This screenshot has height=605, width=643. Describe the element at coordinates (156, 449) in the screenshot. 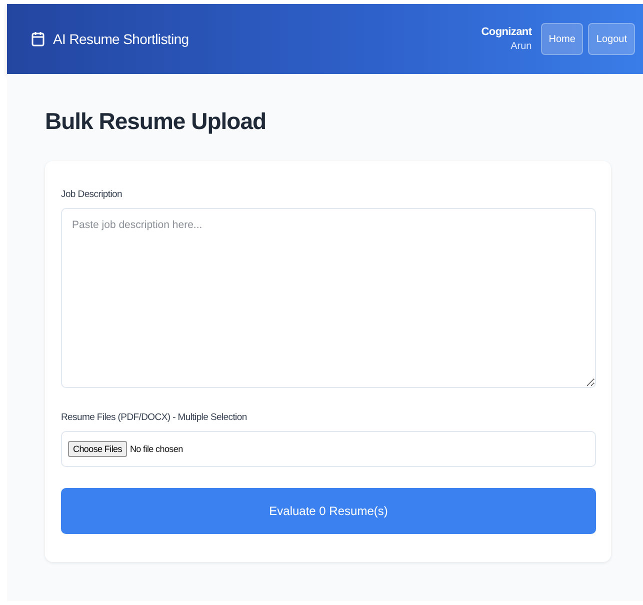

I see `file-status: No file chosen` at that location.